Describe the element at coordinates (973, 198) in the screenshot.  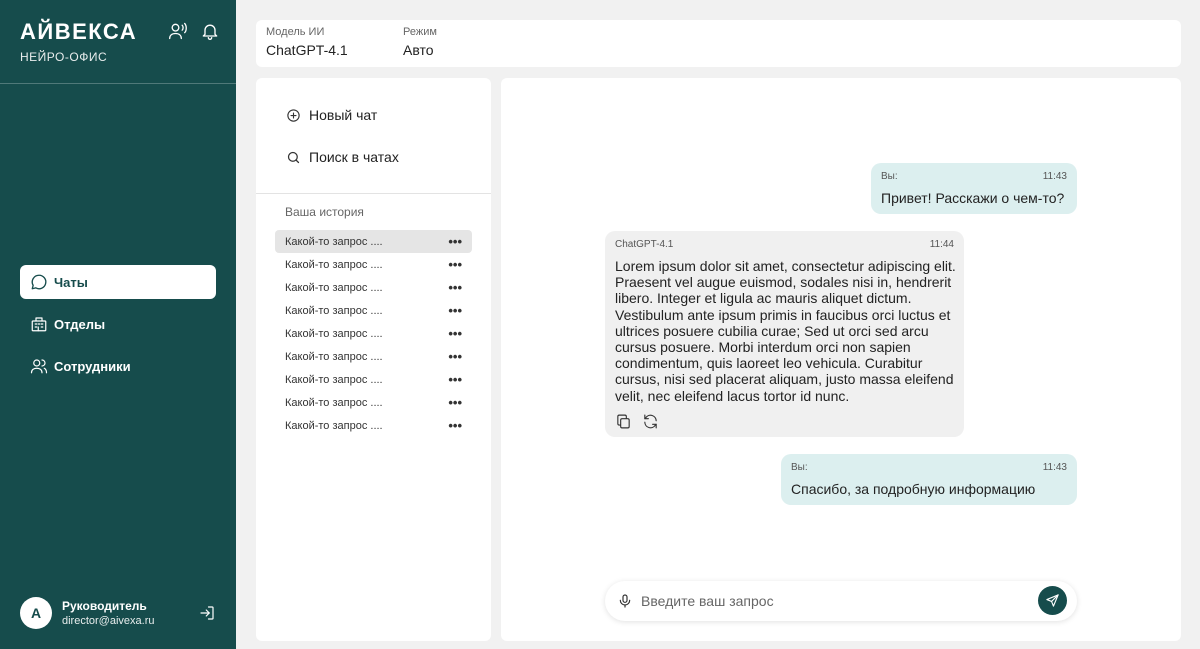
I see `message-text: Привет! Расскажи о чем-то?` at that location.